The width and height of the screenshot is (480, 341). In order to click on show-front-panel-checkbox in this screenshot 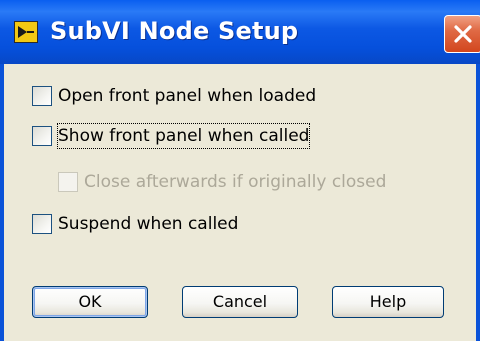, I will do `click(42, 136)`.